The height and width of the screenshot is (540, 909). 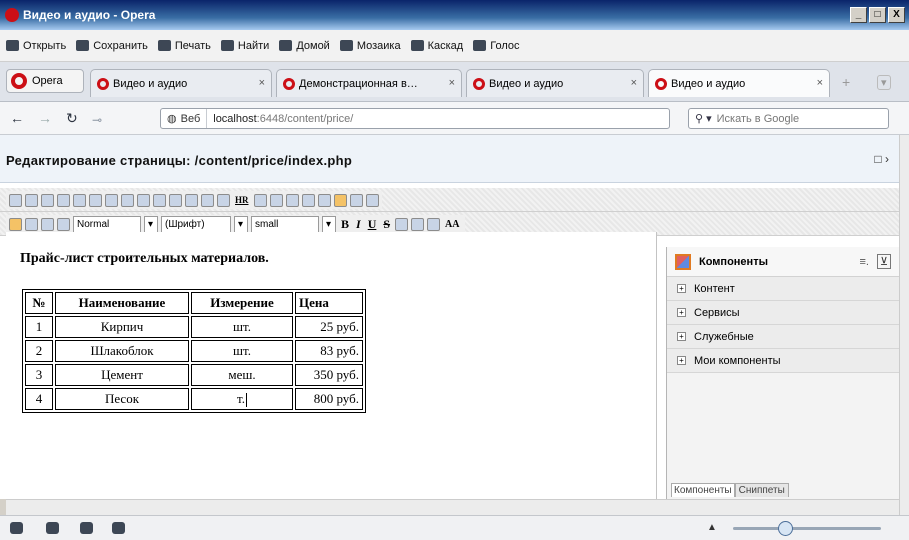 I want to click on zoom-out-icon: ▲, so click(x=712, y=527).